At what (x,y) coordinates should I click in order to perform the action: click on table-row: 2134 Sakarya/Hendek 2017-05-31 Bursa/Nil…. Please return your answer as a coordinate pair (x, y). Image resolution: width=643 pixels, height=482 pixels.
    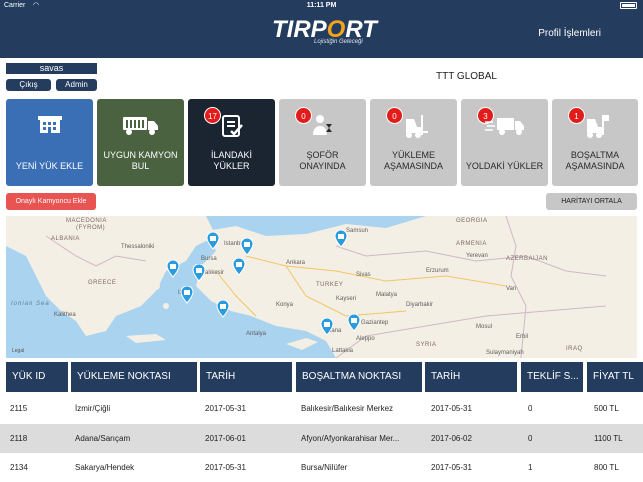
    Looking at the image, I should click on (321, 467).